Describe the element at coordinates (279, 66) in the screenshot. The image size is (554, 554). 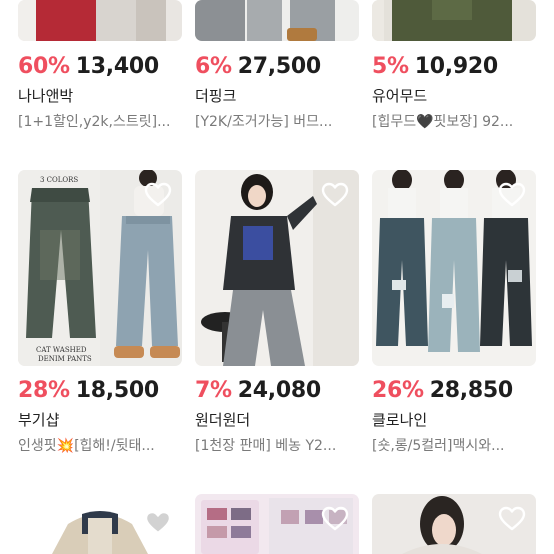
I see `price: 27,500` at that location.